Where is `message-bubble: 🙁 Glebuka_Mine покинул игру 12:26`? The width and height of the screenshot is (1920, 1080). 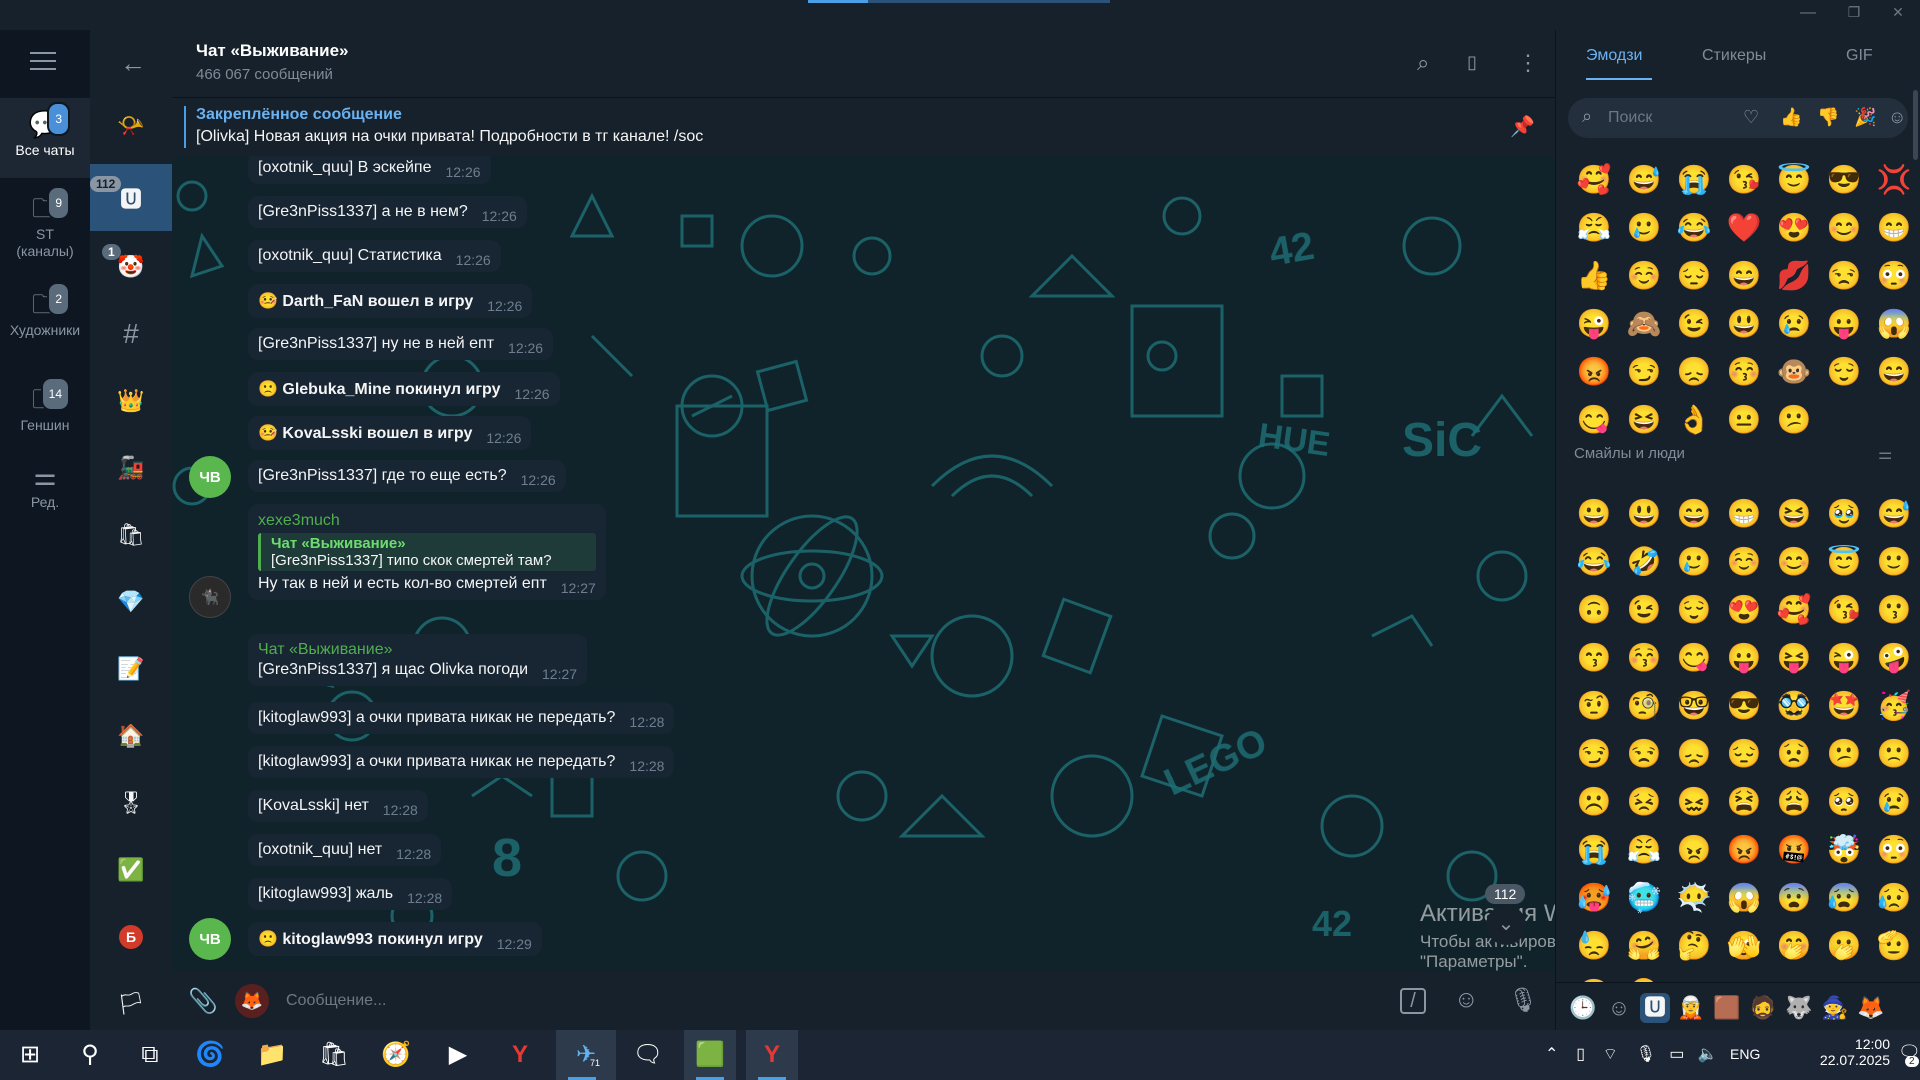
message-bubble: 🙁 Glebuka_Mine покинул игру 12:26 is located at coordinates (404, 389).